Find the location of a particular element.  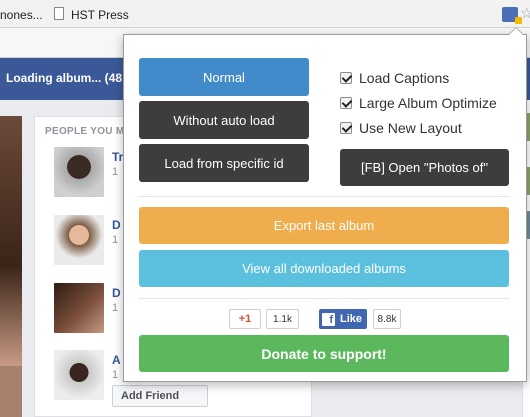

gplus-button: +1 is located at coordinates (245, 319).